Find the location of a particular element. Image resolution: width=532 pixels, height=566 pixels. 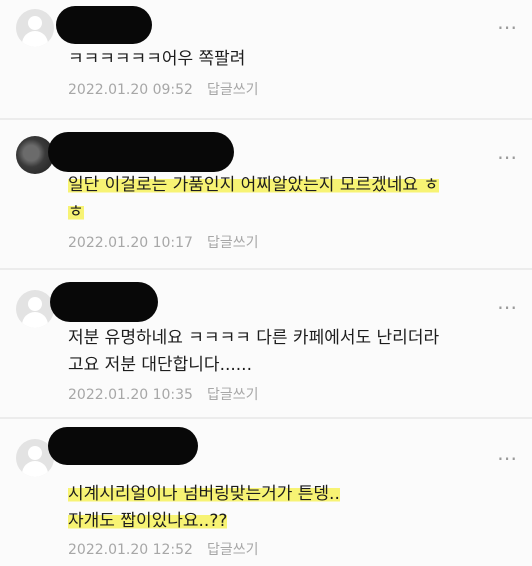

comment-text: 일단 이걸로는 가품인지 어찌알았는지 모르겠네요 ㅎ ㅎ is located at coordinates (288, 199).